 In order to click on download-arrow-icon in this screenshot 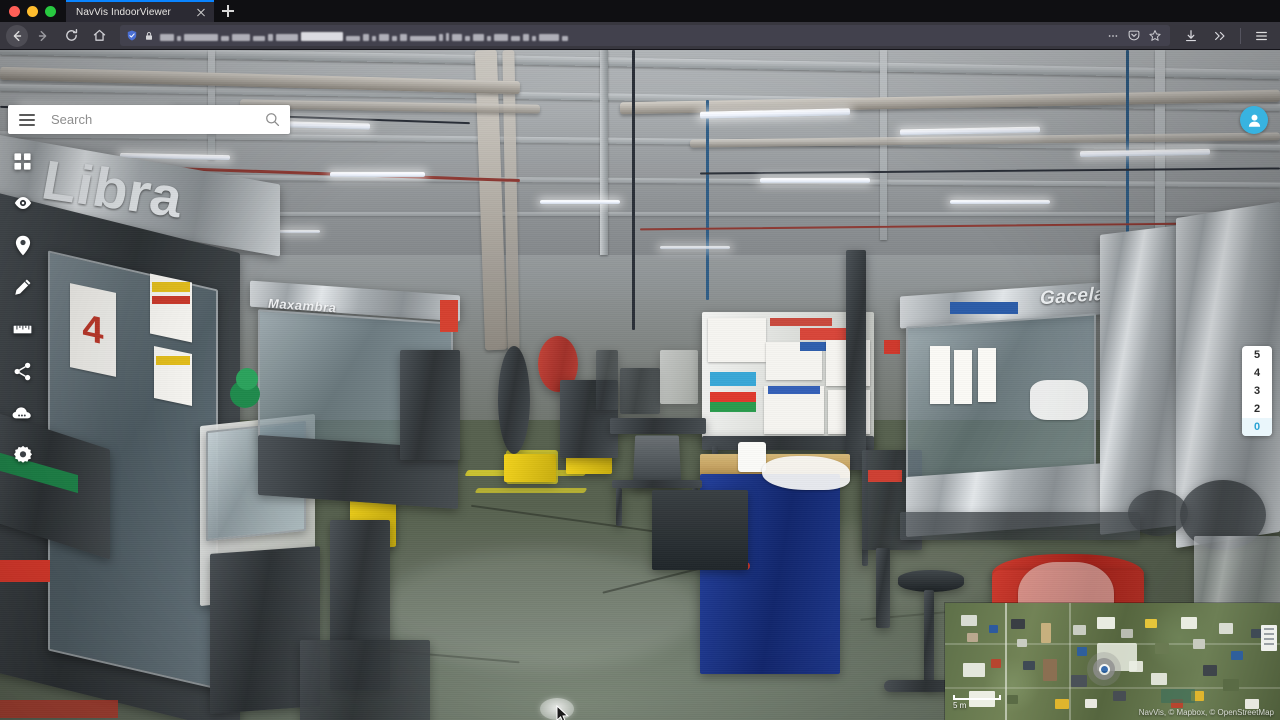, I will do `click(1191, 35)`.